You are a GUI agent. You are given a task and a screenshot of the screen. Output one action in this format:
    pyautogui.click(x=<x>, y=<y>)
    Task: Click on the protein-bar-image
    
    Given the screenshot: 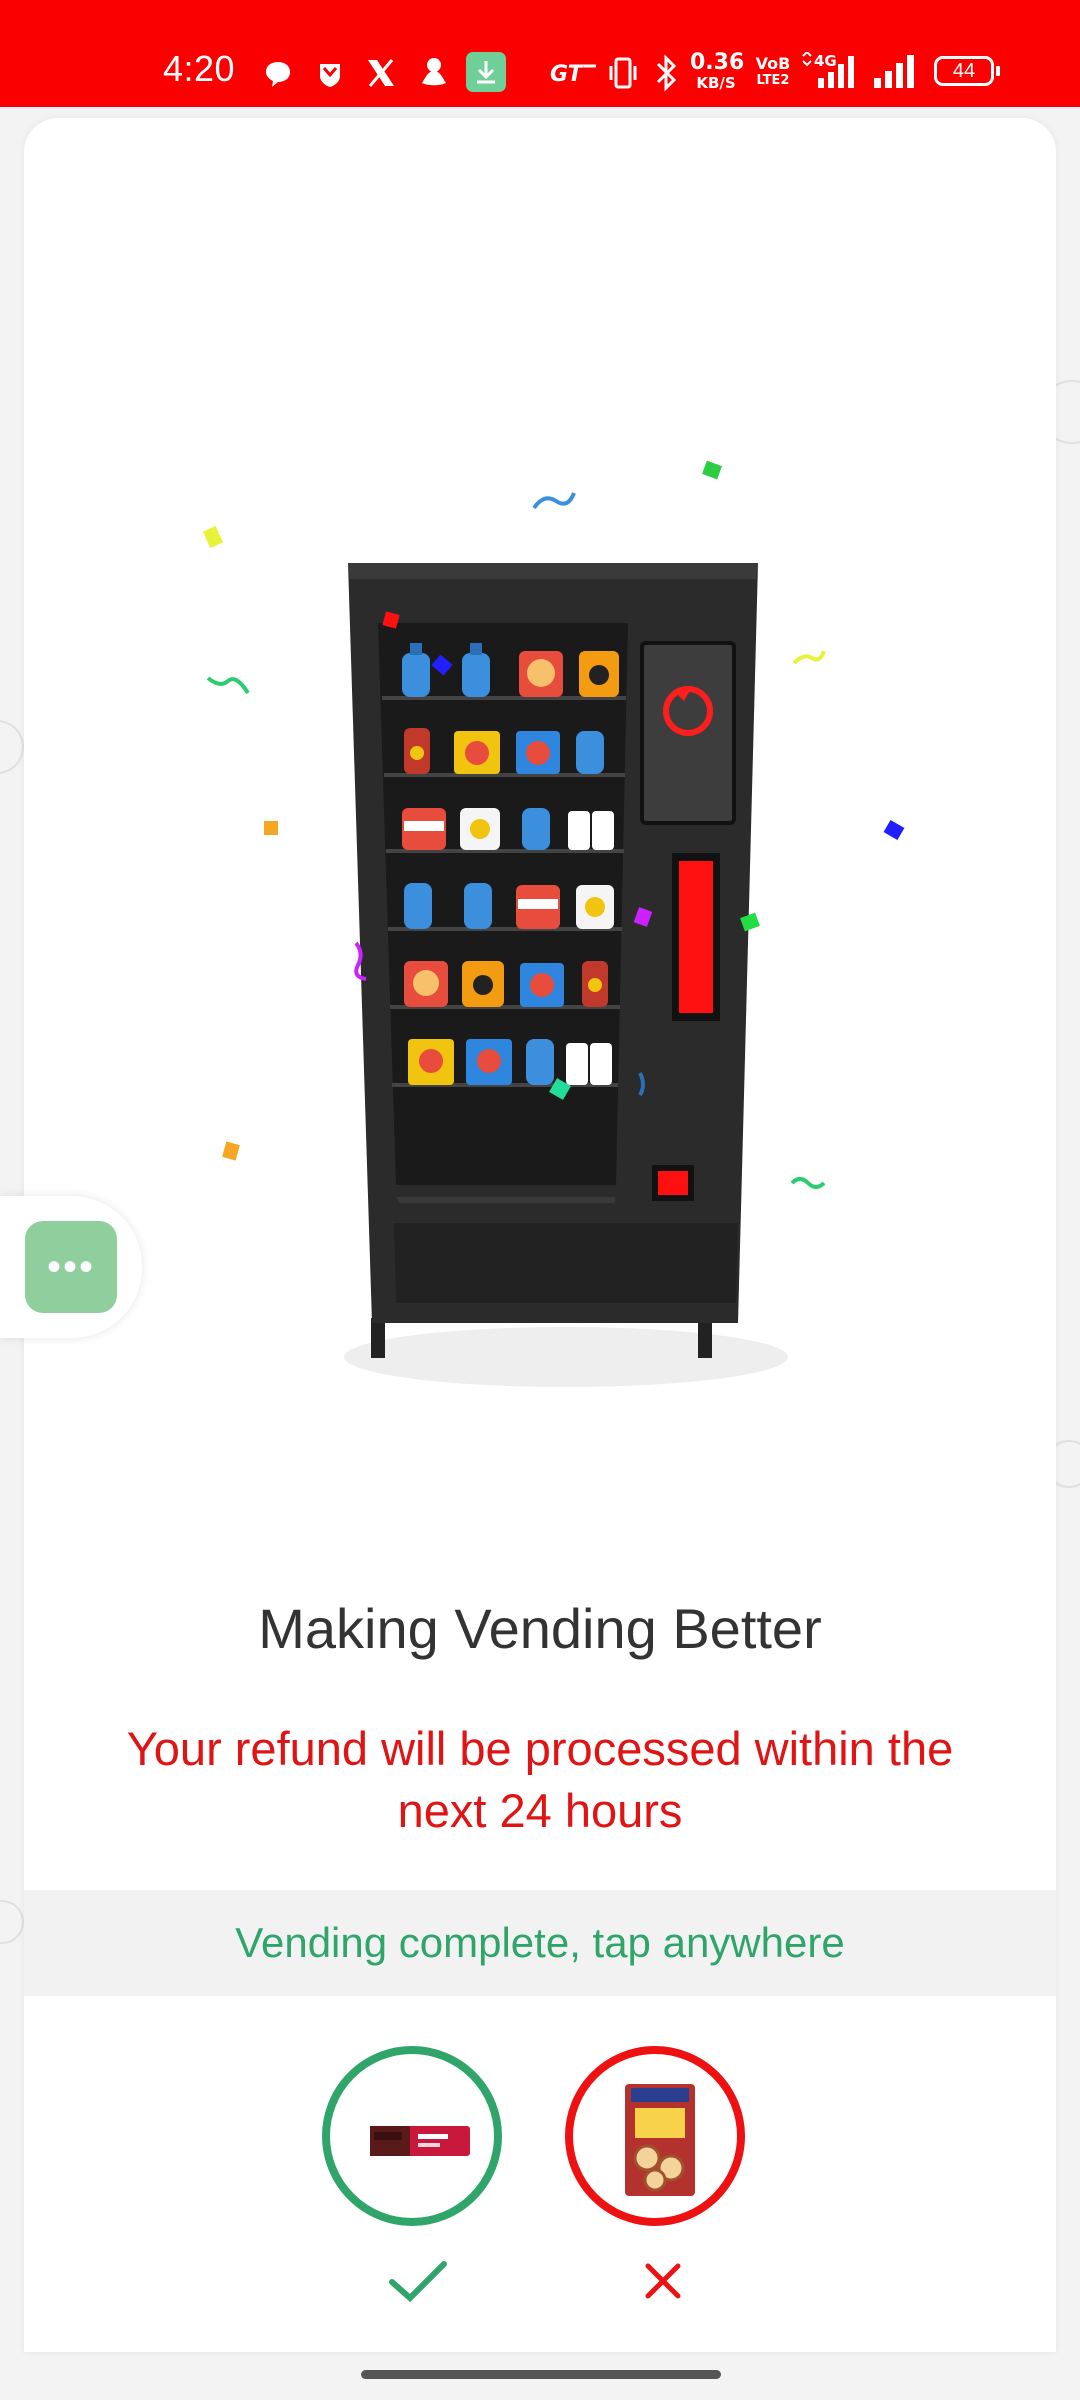 What is the action you would take?
    pyautogui.click(x=420, y=2141)
    